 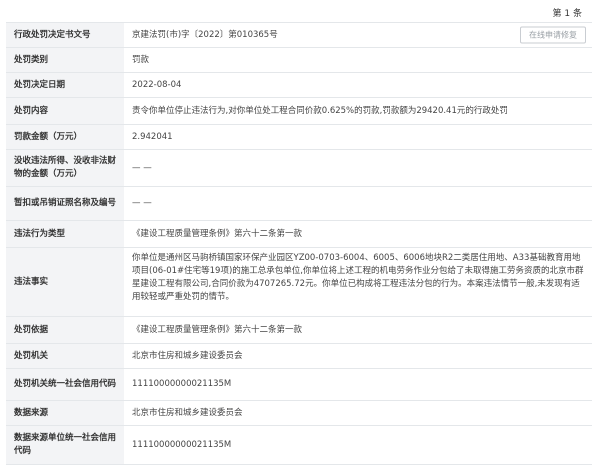 What do you see at coordinates (299, 413) in the screenshot?
I see `row-data-source: 数据来源 北京市住房和城乡建设委员会` at bounding box center [299, 413].